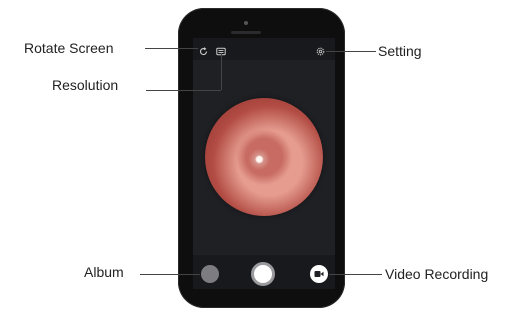 The height and width of the screenshot is (316, 526). Describe the element at coordinates (355, 274) in the screenshot. I see `video-recording-leader` at that location.